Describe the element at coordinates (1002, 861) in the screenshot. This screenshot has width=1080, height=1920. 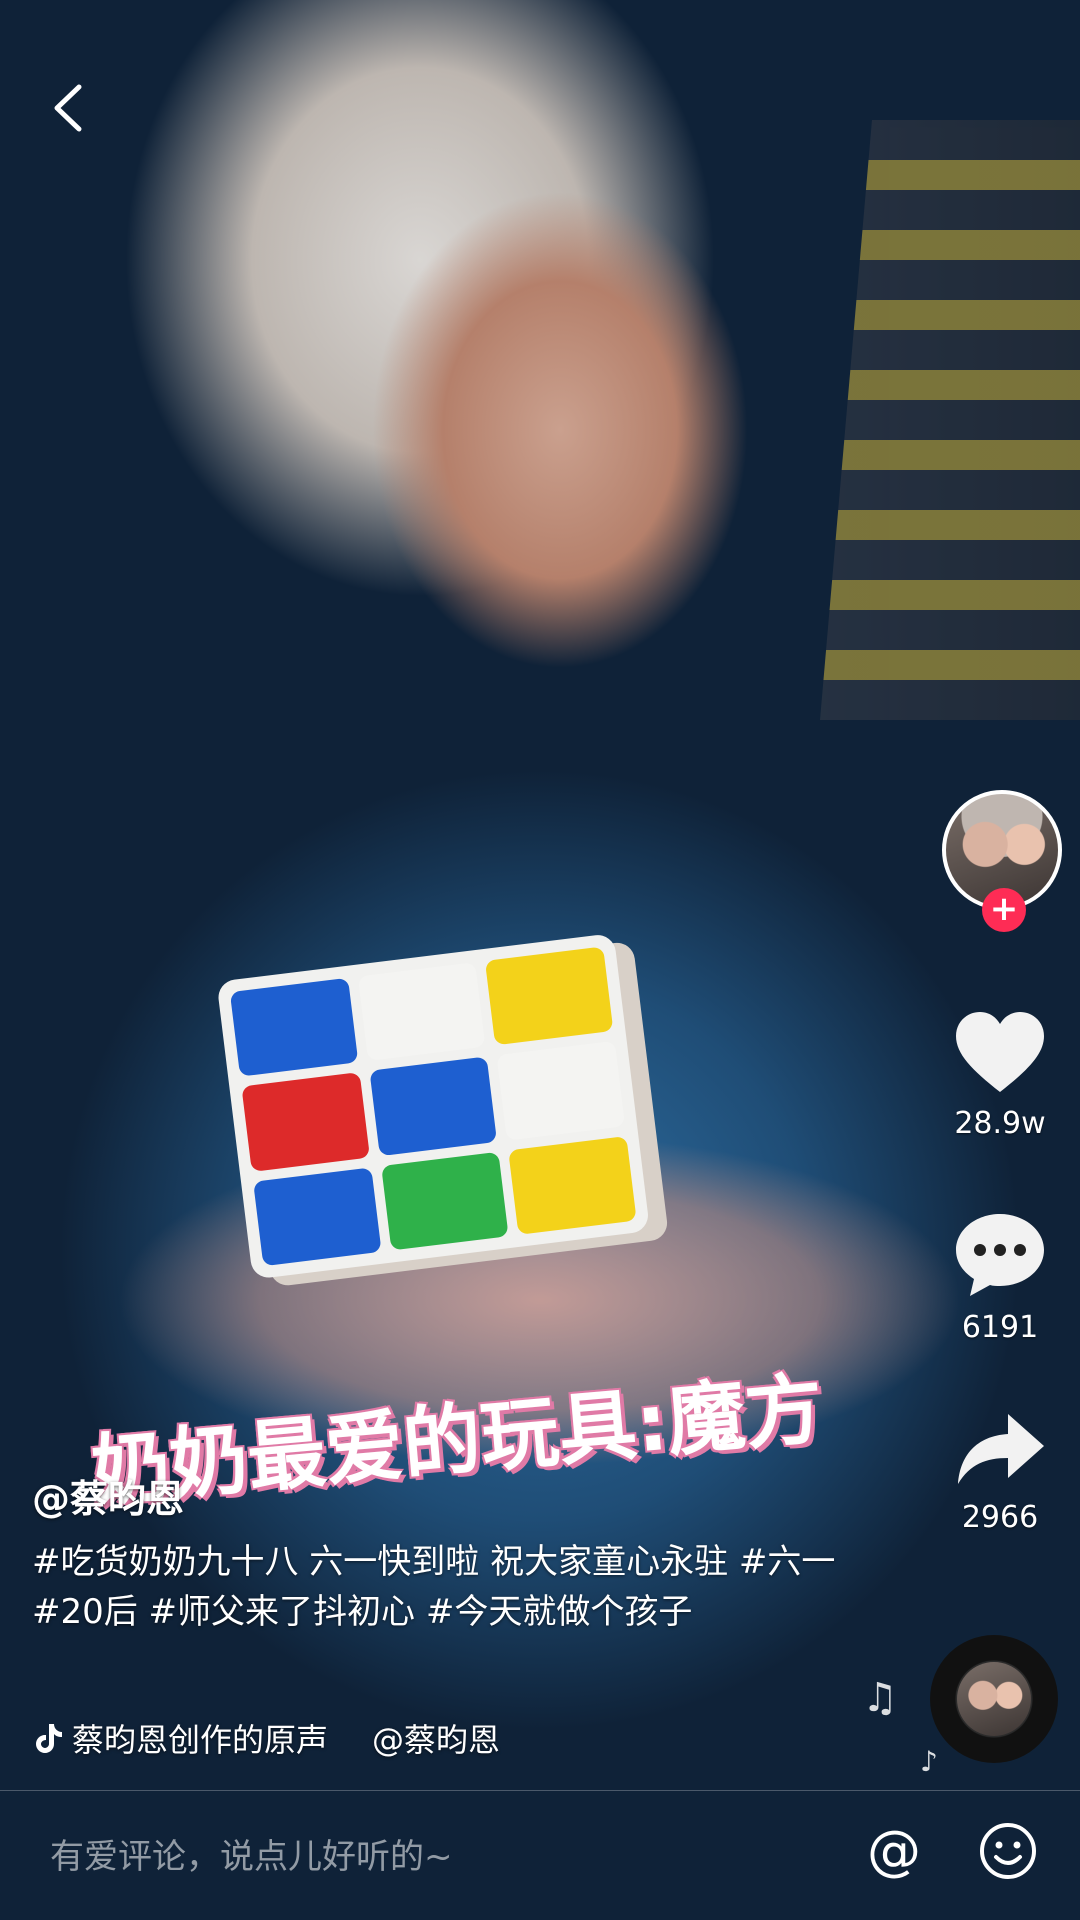
I see `author-avatar-button: +` at that location.